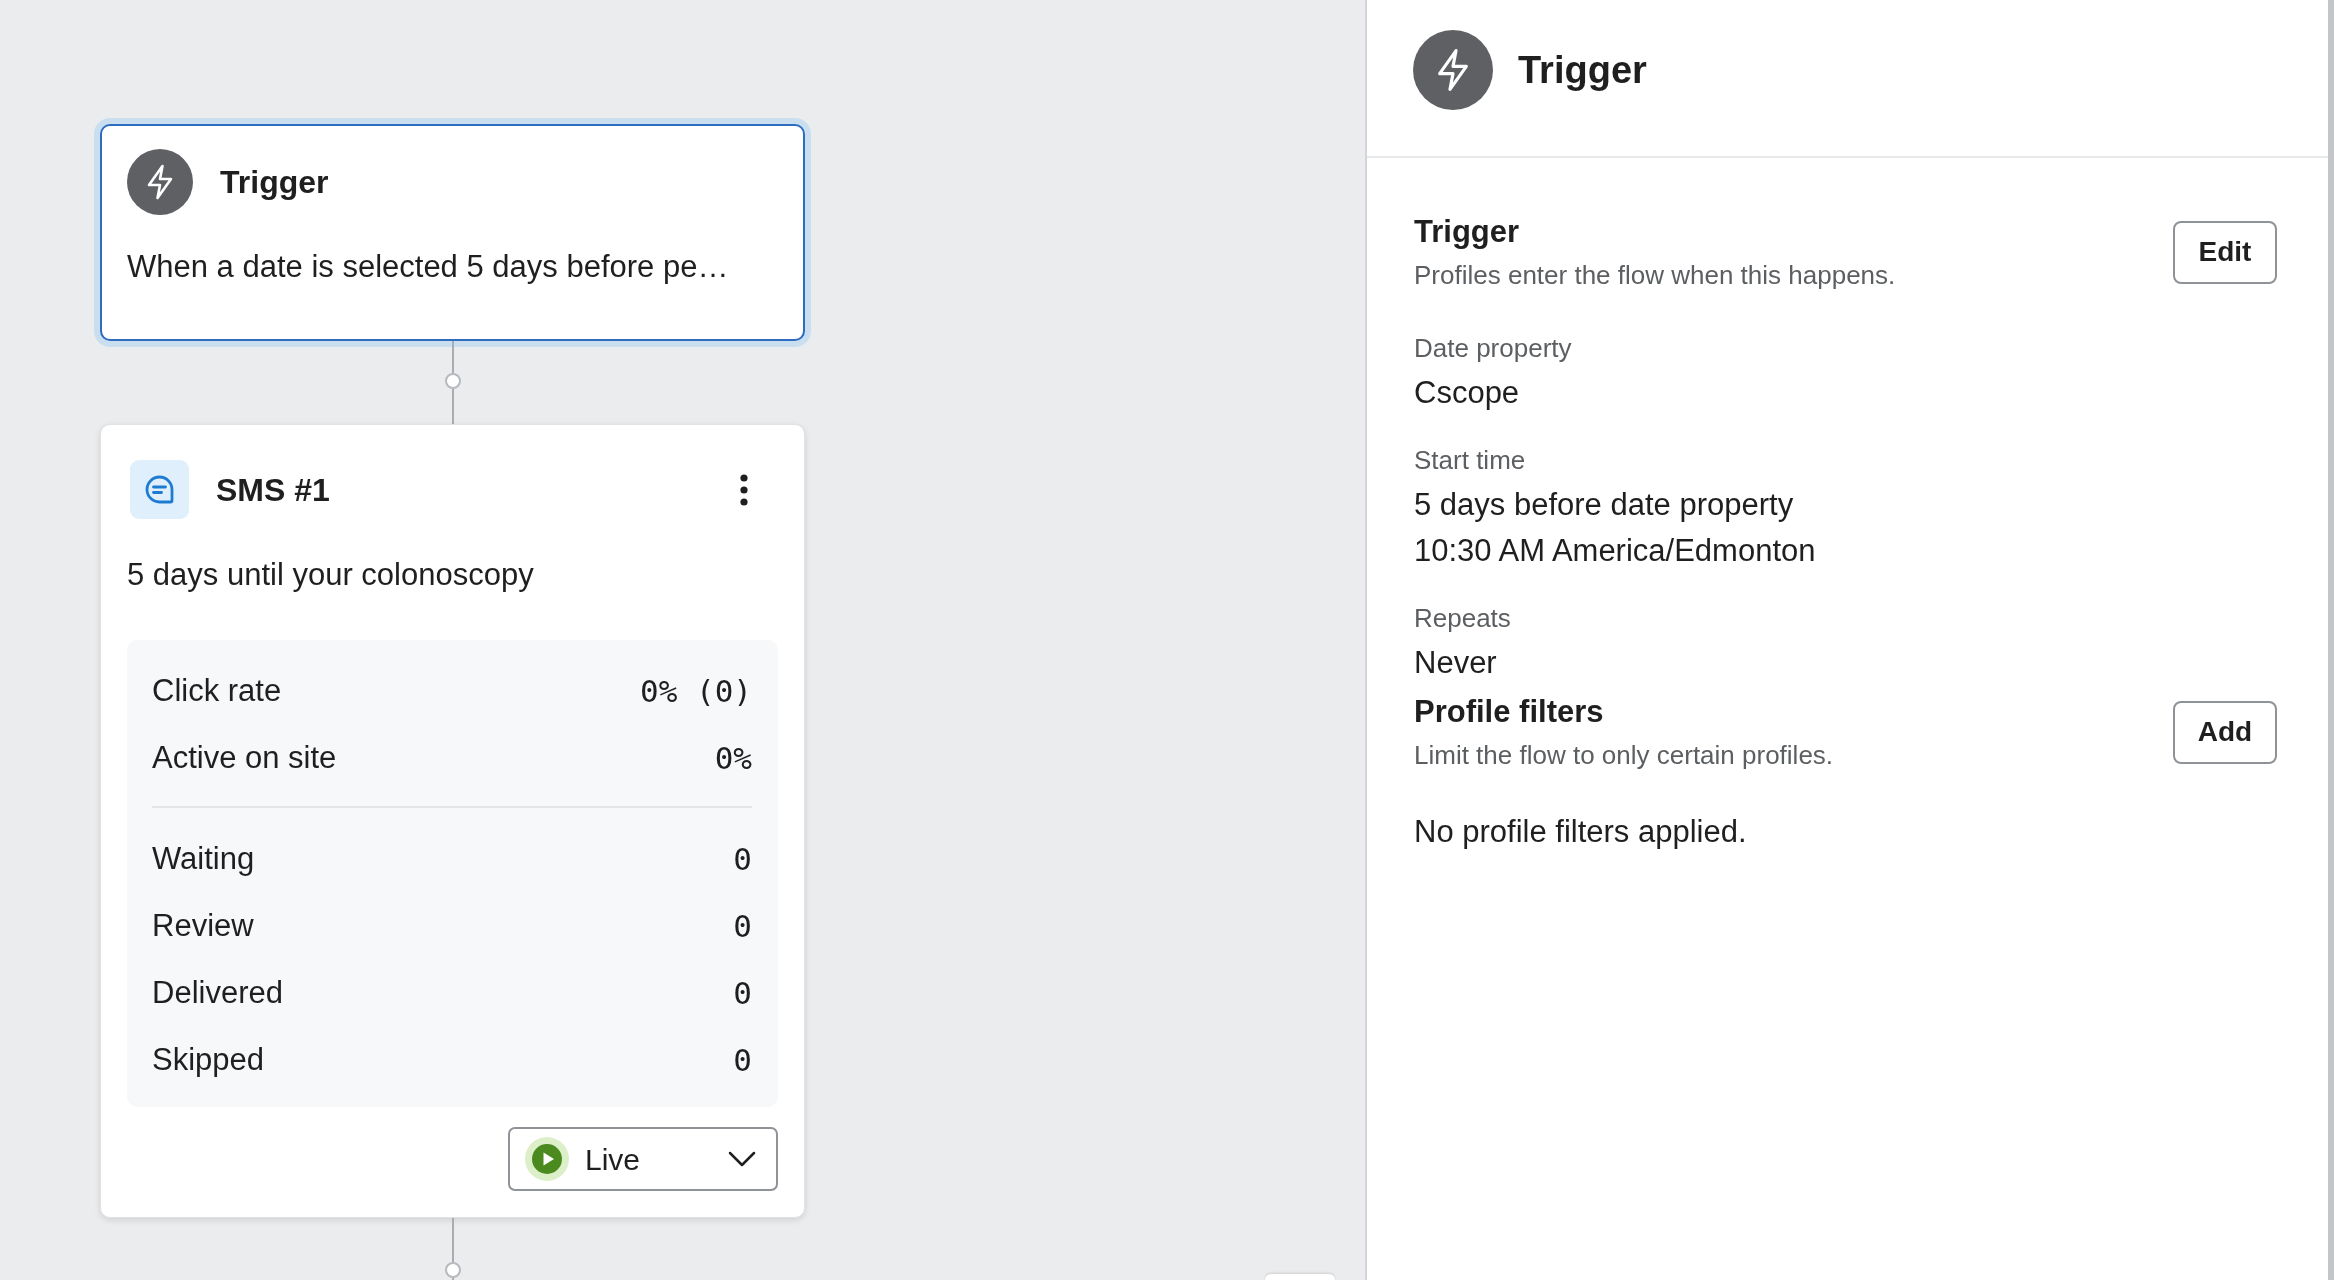  What do you see at coordinates (2225, 252) in the screenshot?
I see `action-button: Edit` at bounding box center [2225, 252].